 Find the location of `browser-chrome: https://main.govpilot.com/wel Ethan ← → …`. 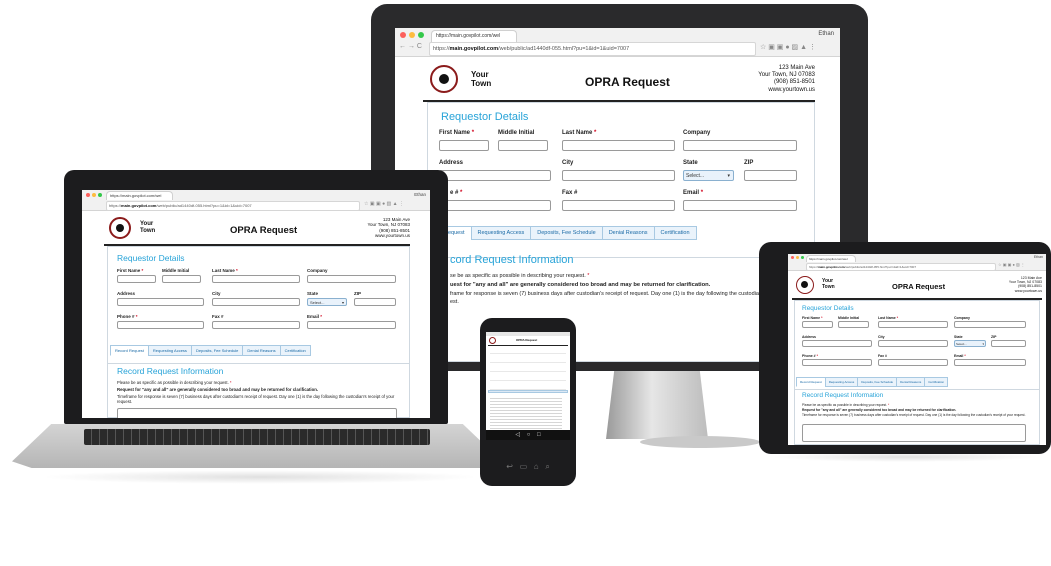

browser-chrome: https://main.govpilot.com/wel Ethan ← → … is located at coordinates (617, 42).